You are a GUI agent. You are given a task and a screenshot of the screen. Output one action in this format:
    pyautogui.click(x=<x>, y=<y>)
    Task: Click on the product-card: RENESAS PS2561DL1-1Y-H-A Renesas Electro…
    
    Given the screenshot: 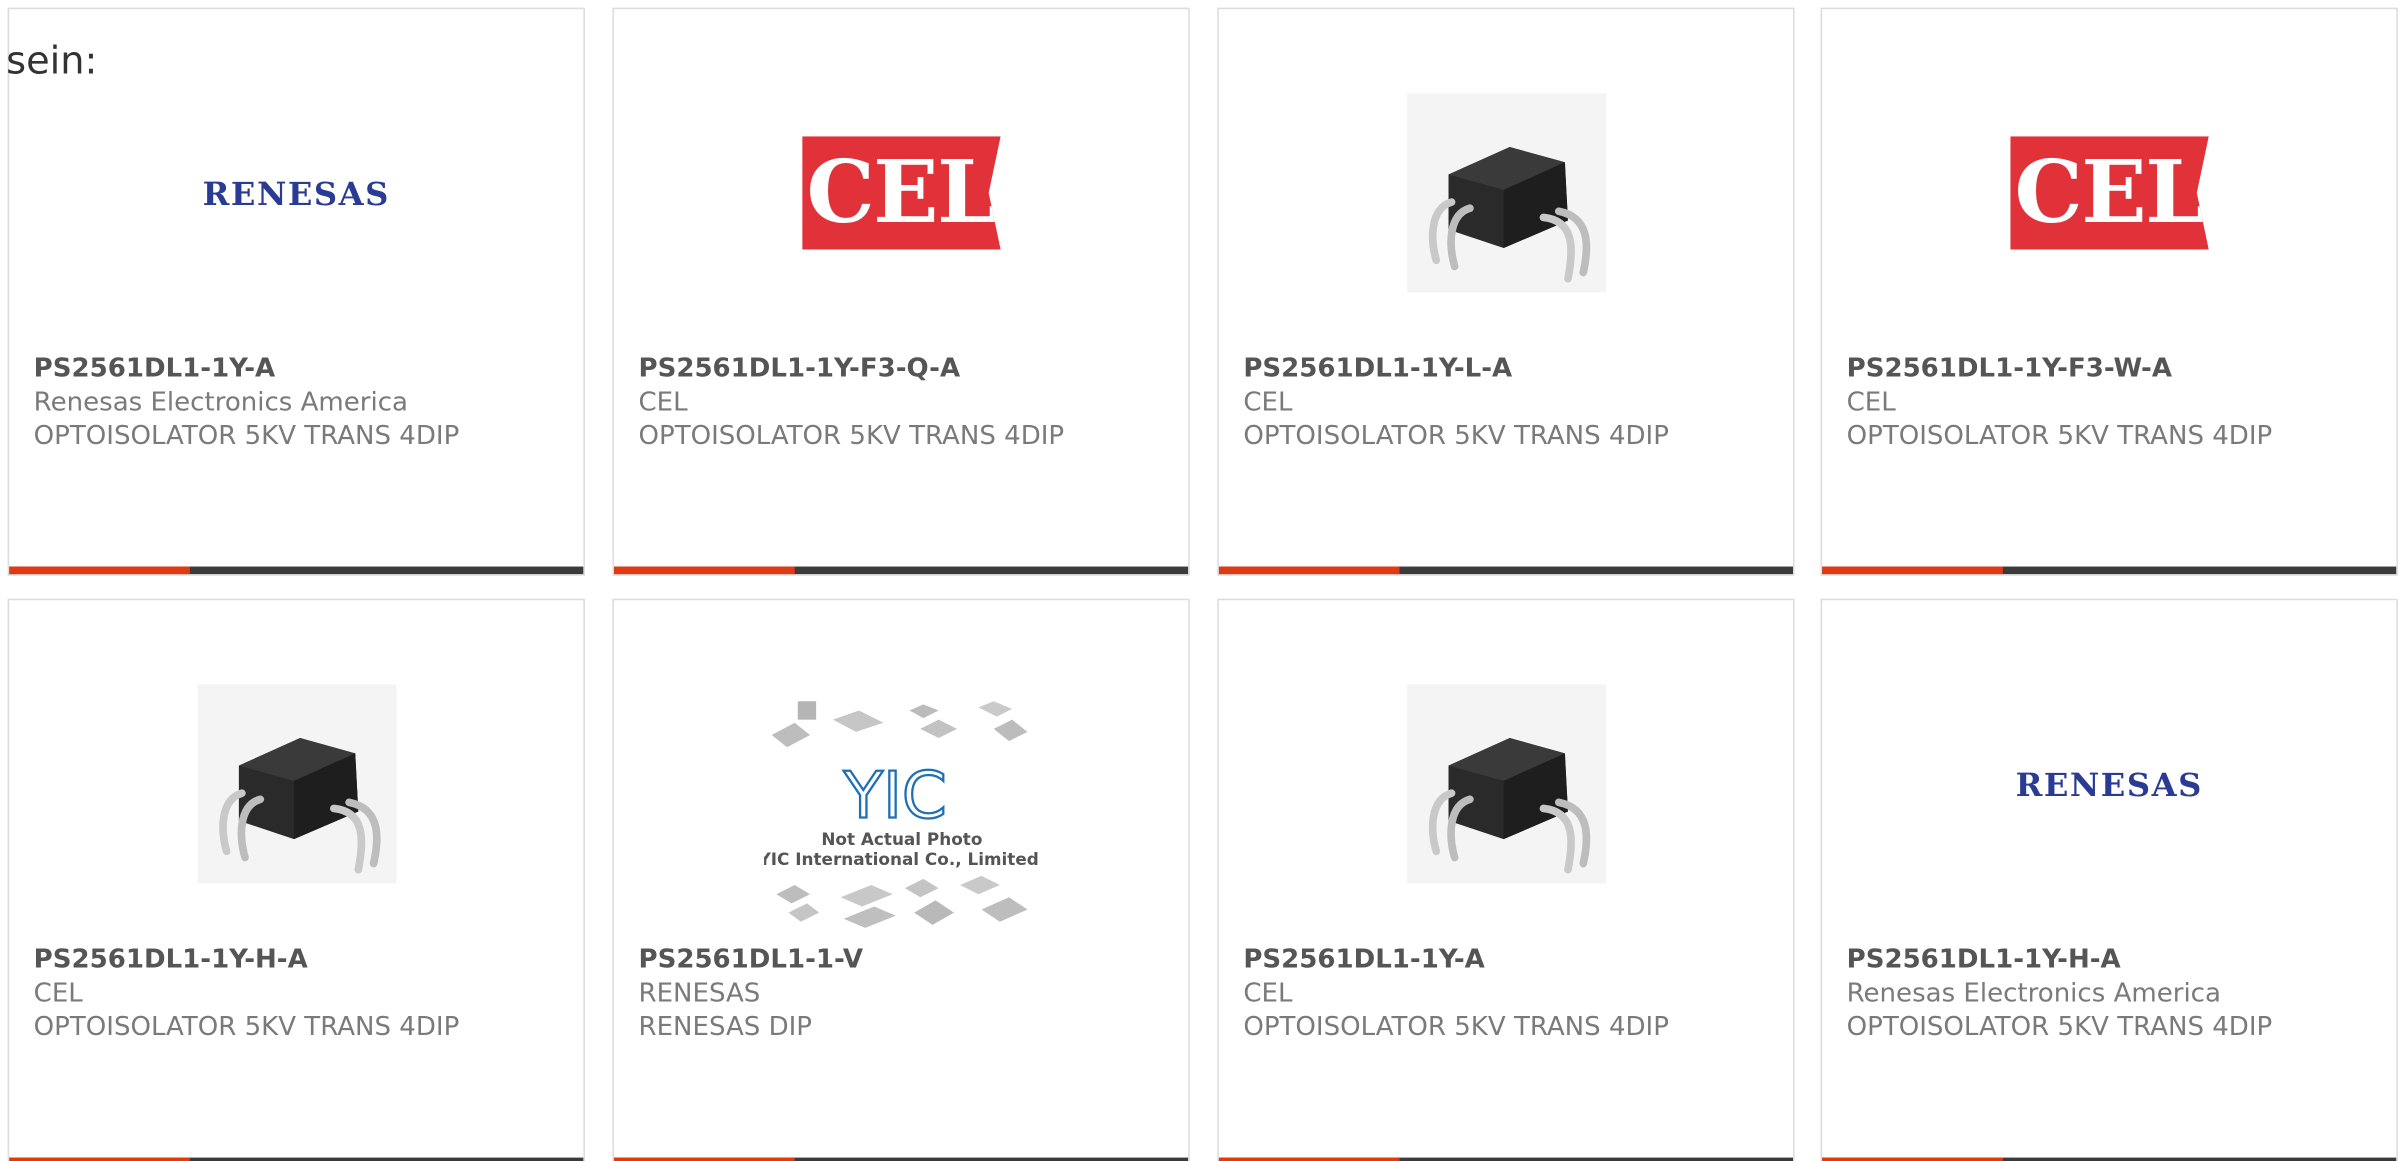 What is the action you would take?
    pyautogui.click(x=2109, y=879)
    